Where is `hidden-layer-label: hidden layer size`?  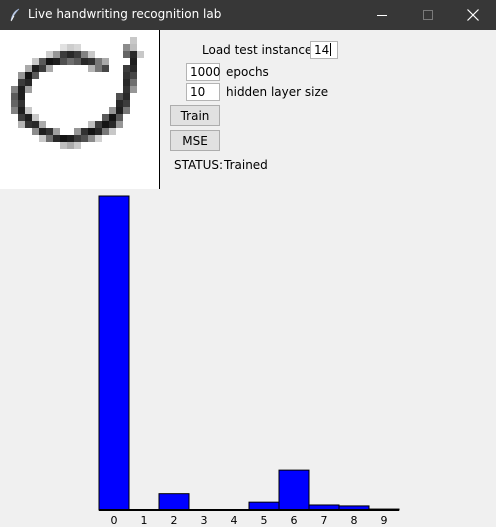 hidden-layer-label: hidden layer size is located at coordinates (277, 92).